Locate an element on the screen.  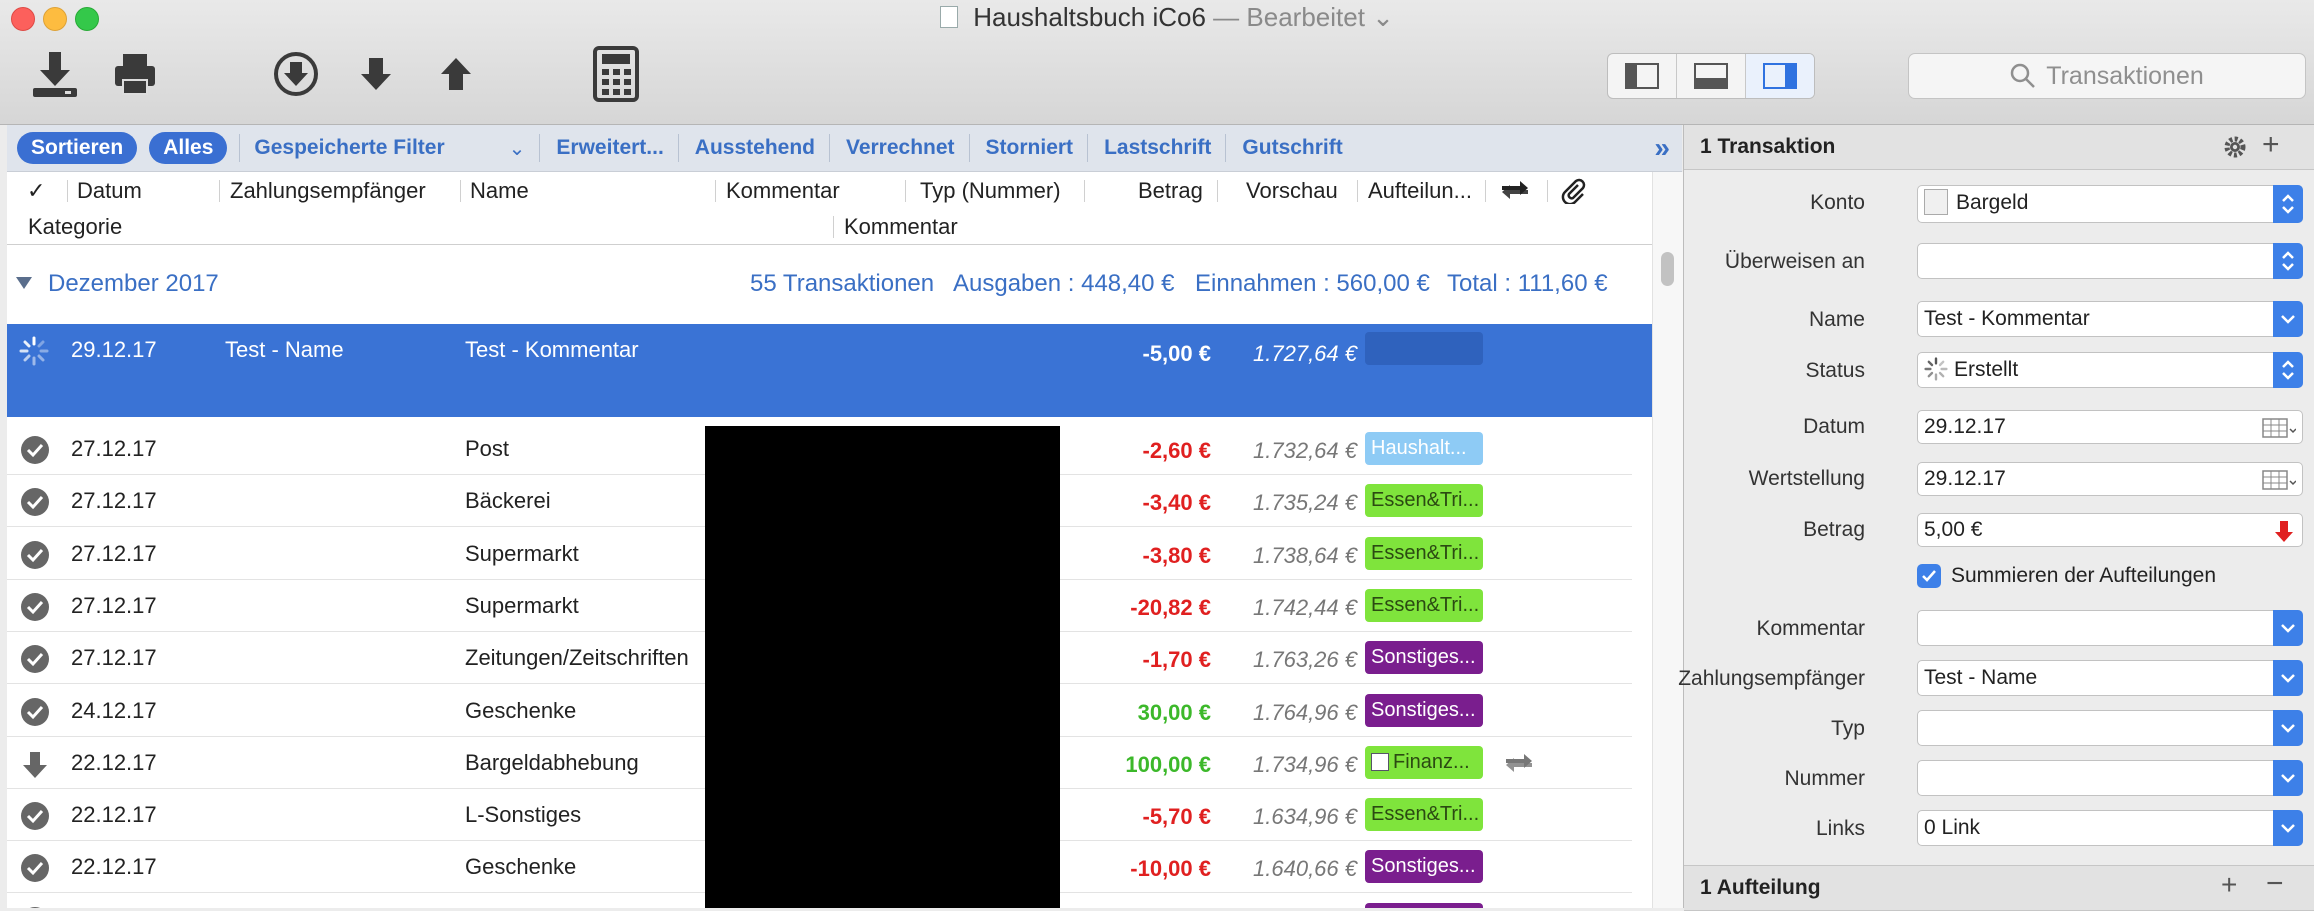
scrollbar-thumb is located at coordinates (1667, 269).